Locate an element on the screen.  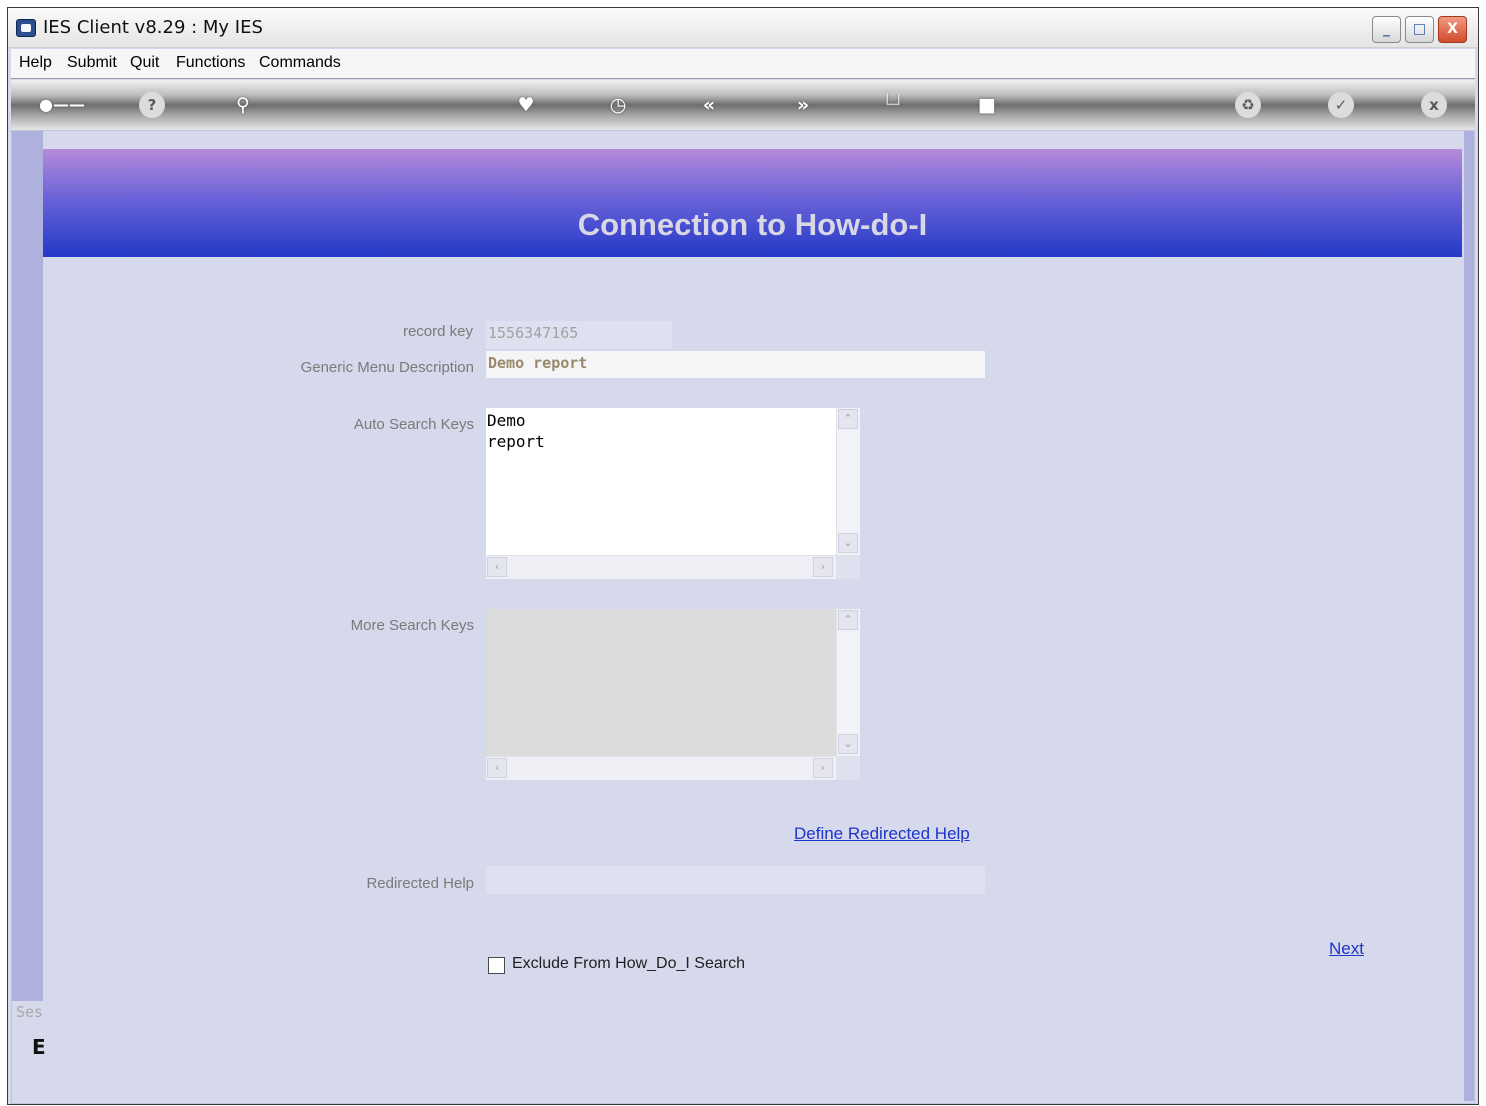
check-icon: ✓ is located at coordinates (1341, 105).